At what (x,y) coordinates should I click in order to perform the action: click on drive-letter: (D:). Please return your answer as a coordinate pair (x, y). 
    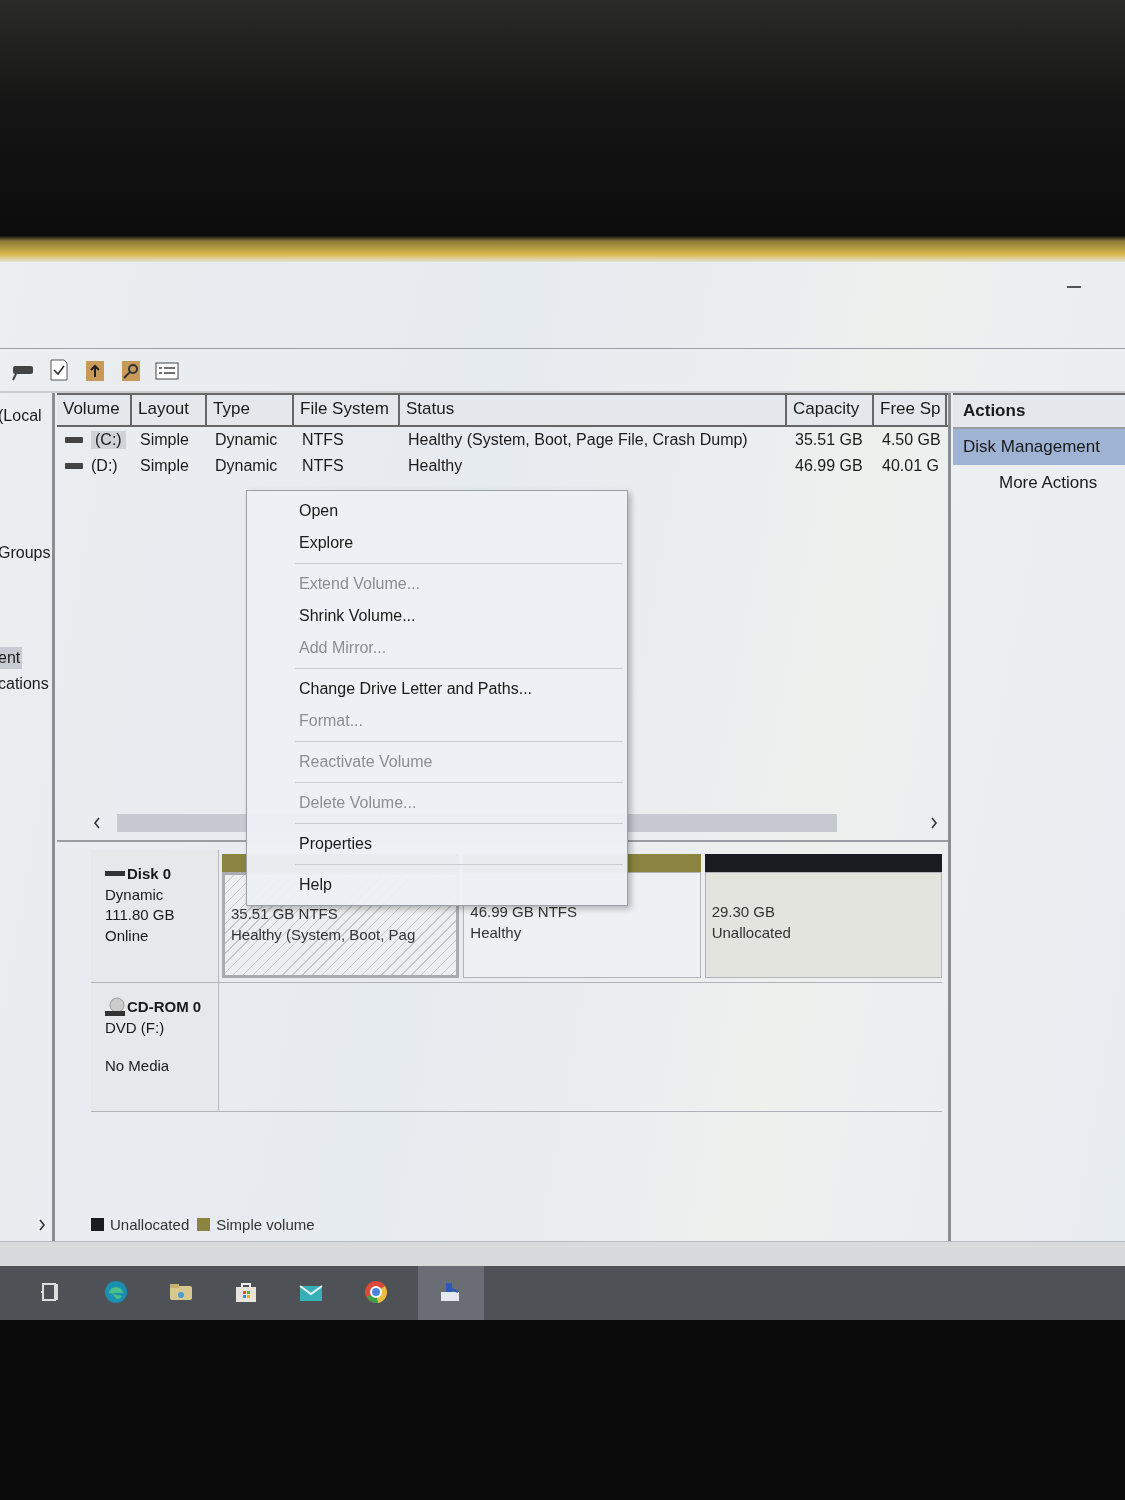
    Looking at the image, I should click on (104, 466).